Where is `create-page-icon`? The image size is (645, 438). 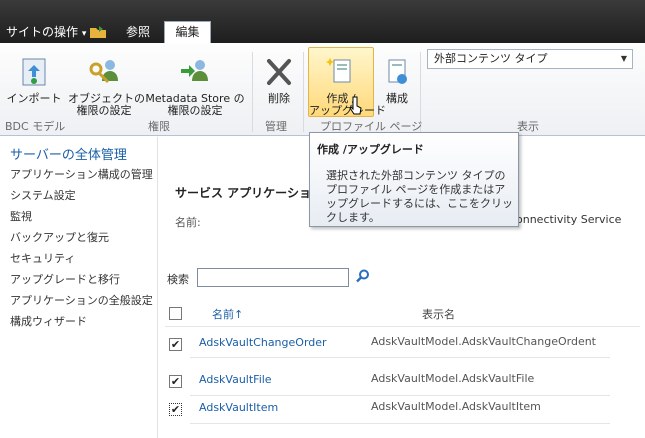
create-page-icon is located at coordinates (338, 70).